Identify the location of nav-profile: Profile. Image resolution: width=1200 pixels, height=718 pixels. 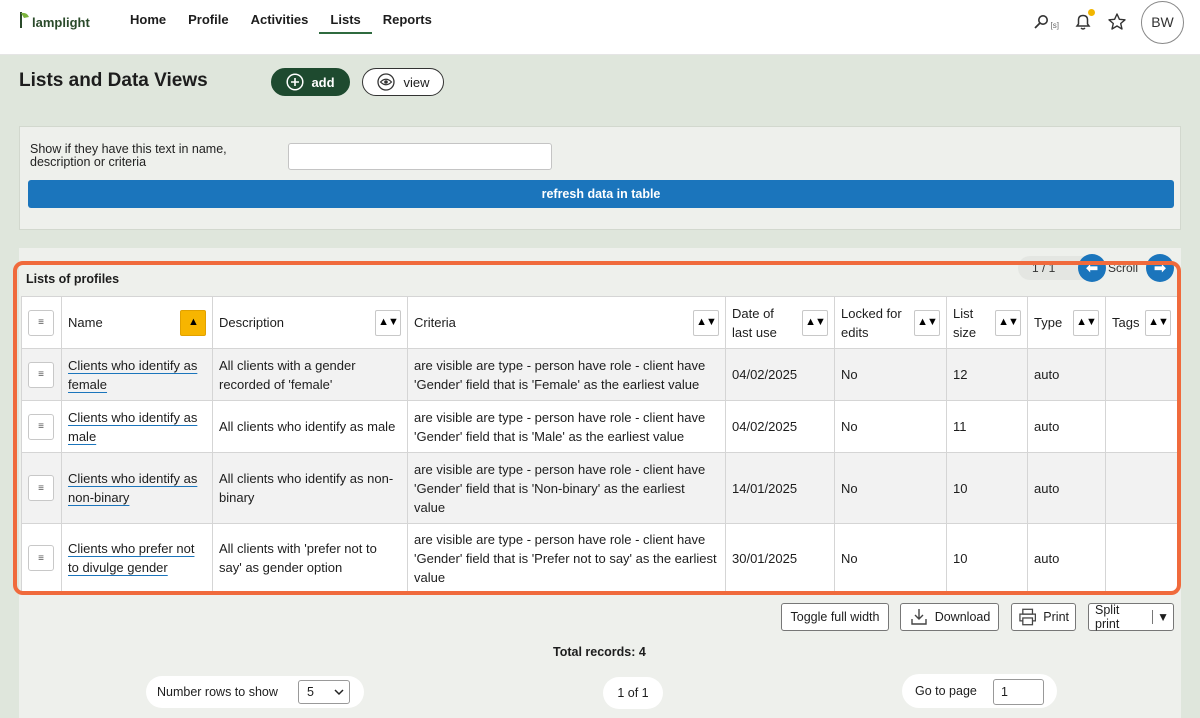
(208, 17).